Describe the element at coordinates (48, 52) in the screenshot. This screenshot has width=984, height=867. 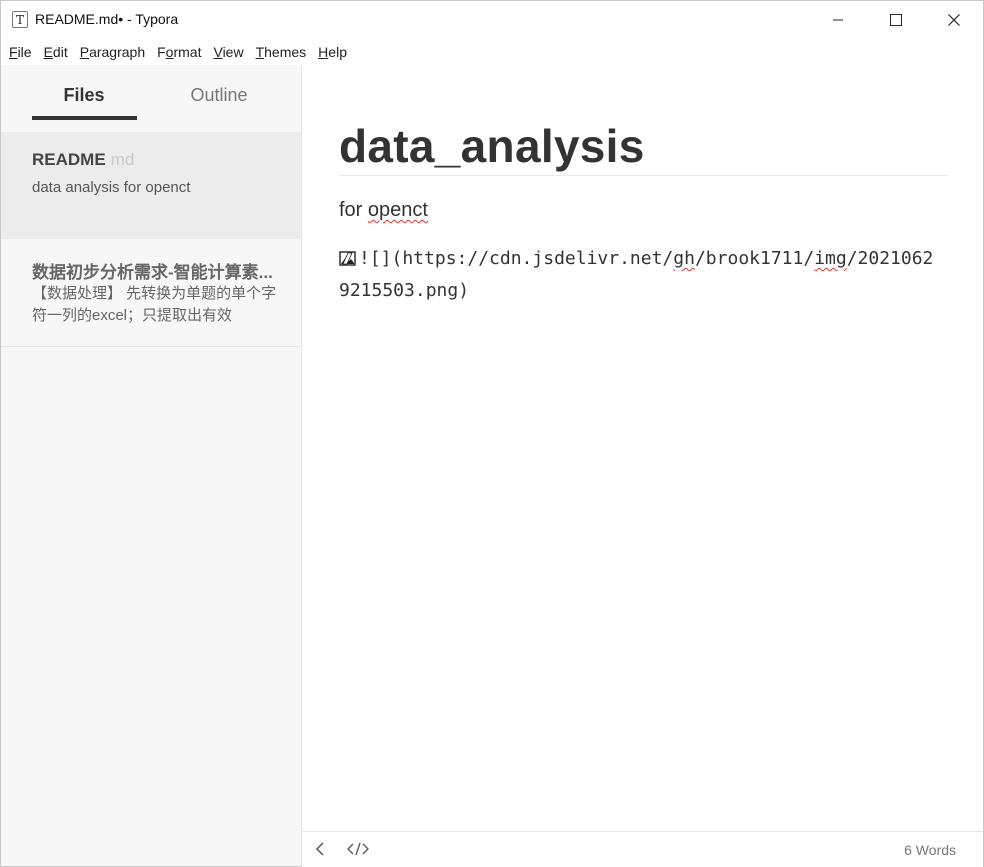
I see `menu-edit-accel: E` at that location.